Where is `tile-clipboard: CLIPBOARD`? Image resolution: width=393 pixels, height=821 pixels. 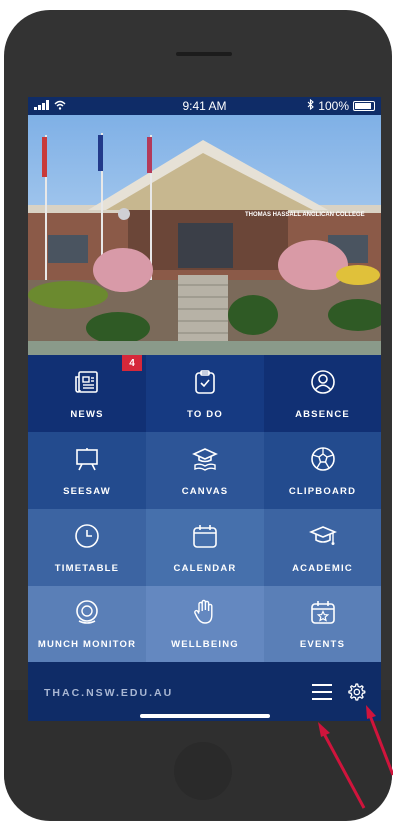 tile-clipboard: CLIPBOARD is located at coordinates (322, 470).